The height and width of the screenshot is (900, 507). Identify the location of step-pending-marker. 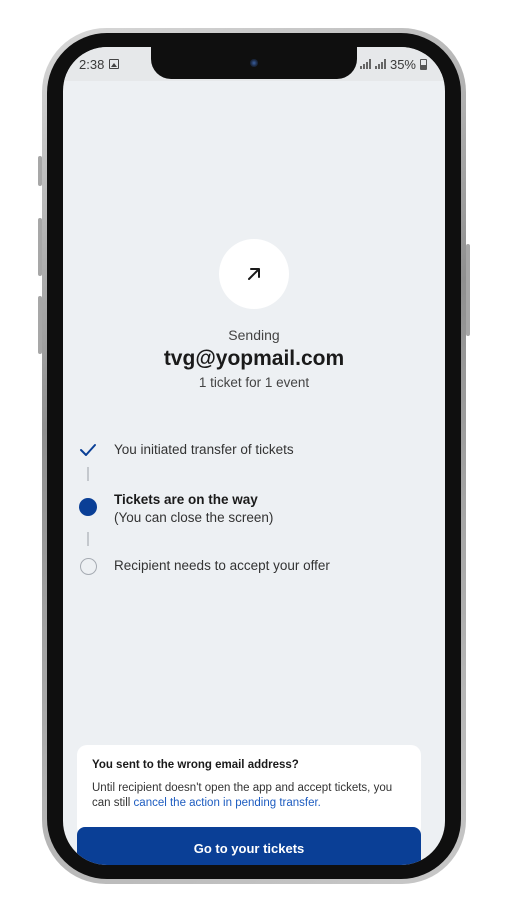
(88, 566).